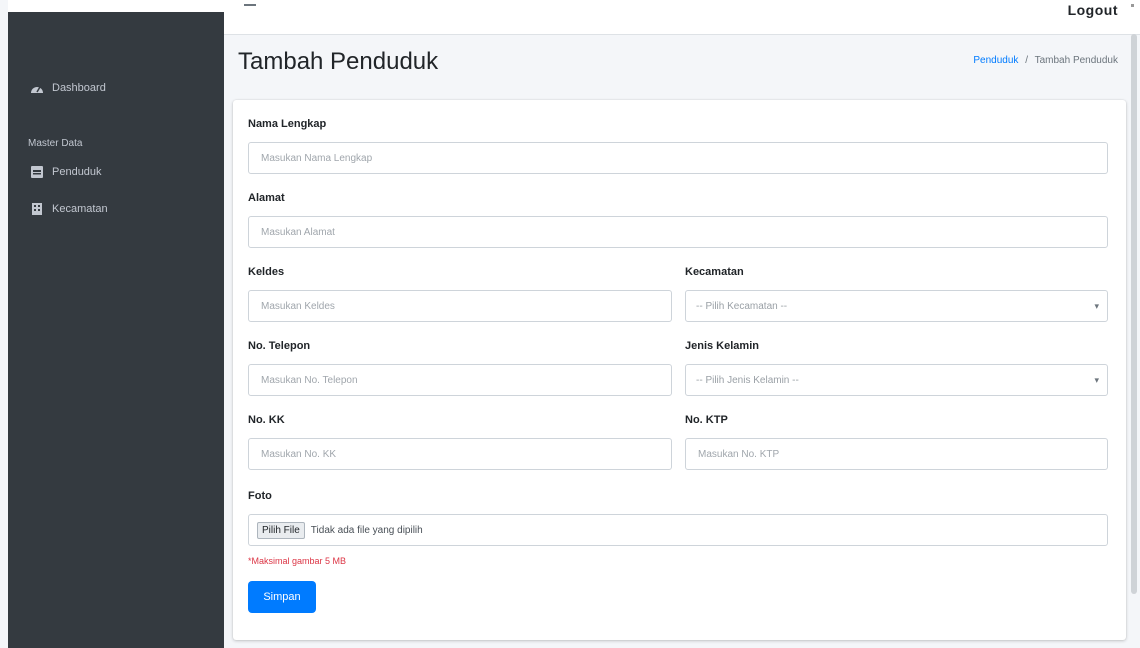 The height and width of the screenshot is (648, 1140). Describe the element at coordinates (250, 3) in the screenshot. I see `menu-toggle-icon` at that location.